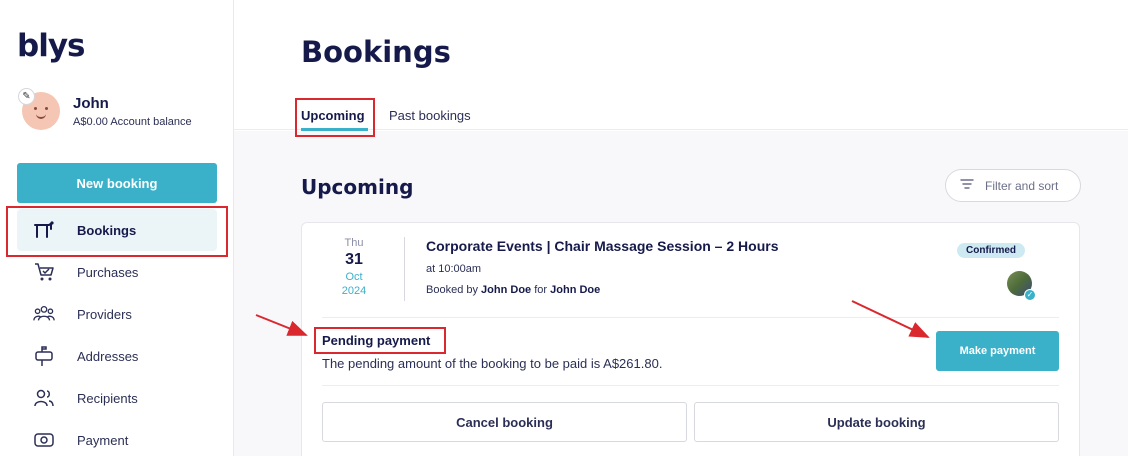  What do you see at coordinates (51, 46) in the screenshot?
I see `blys-logo: blys` at bounding box center [51, 46].